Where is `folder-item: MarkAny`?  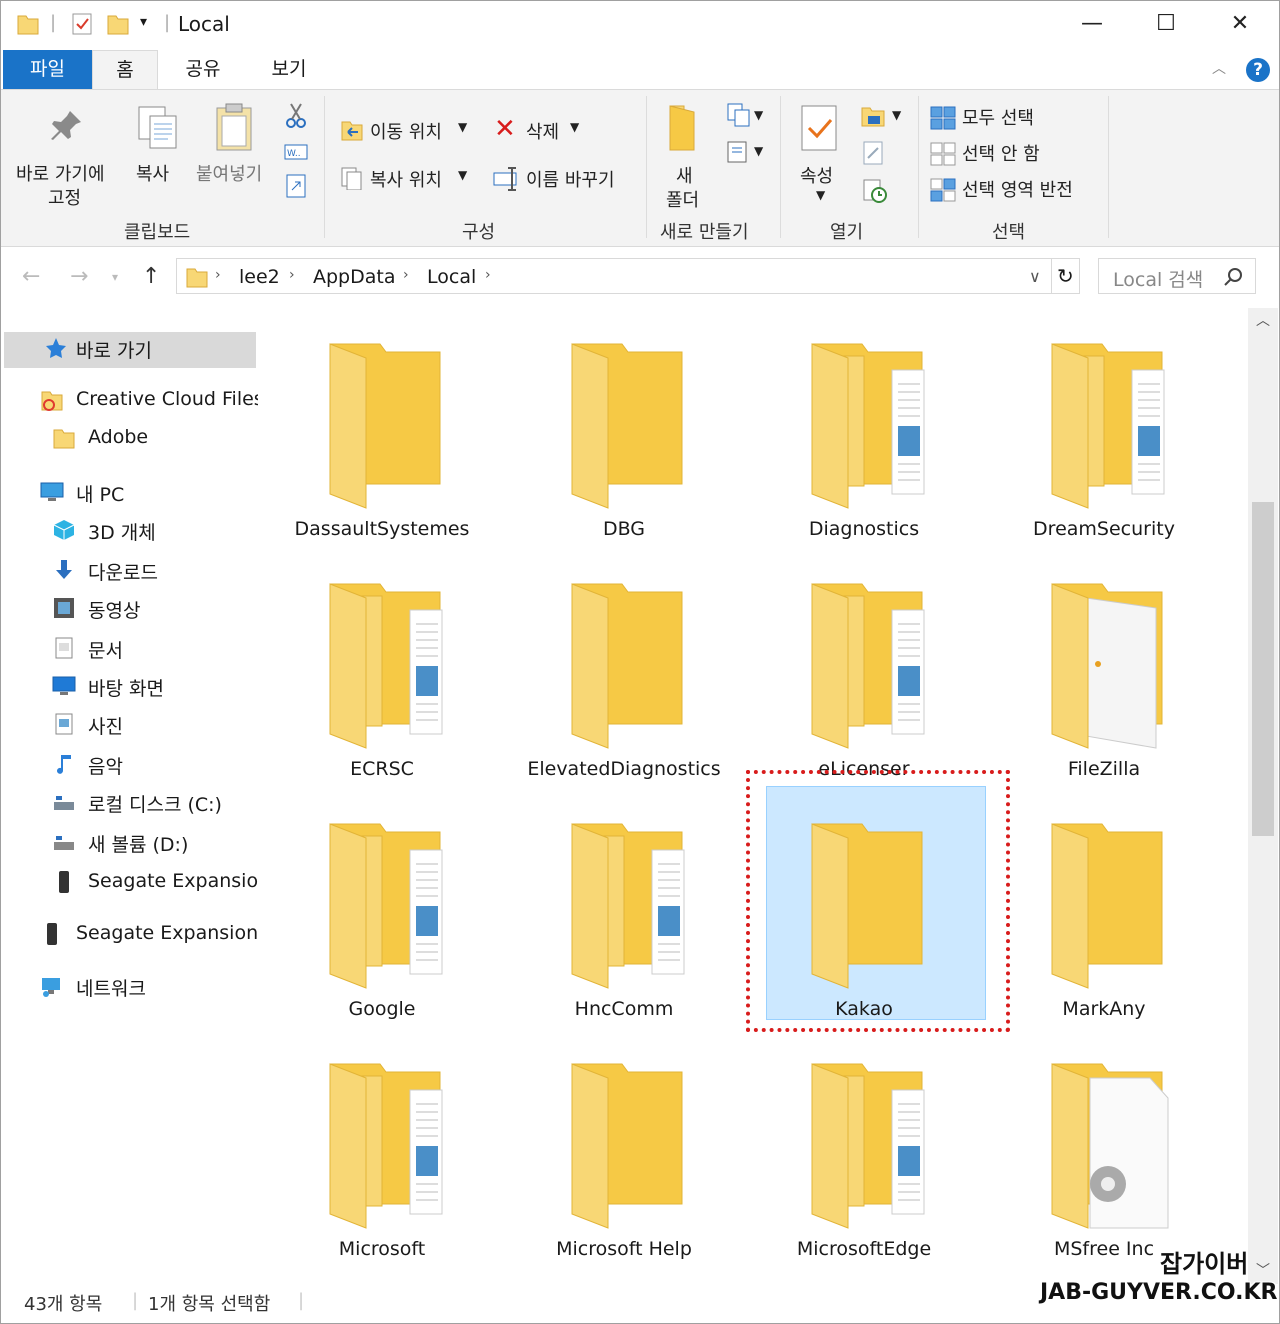
folder-item: MarkAny is located at coordinates (1104, 911).